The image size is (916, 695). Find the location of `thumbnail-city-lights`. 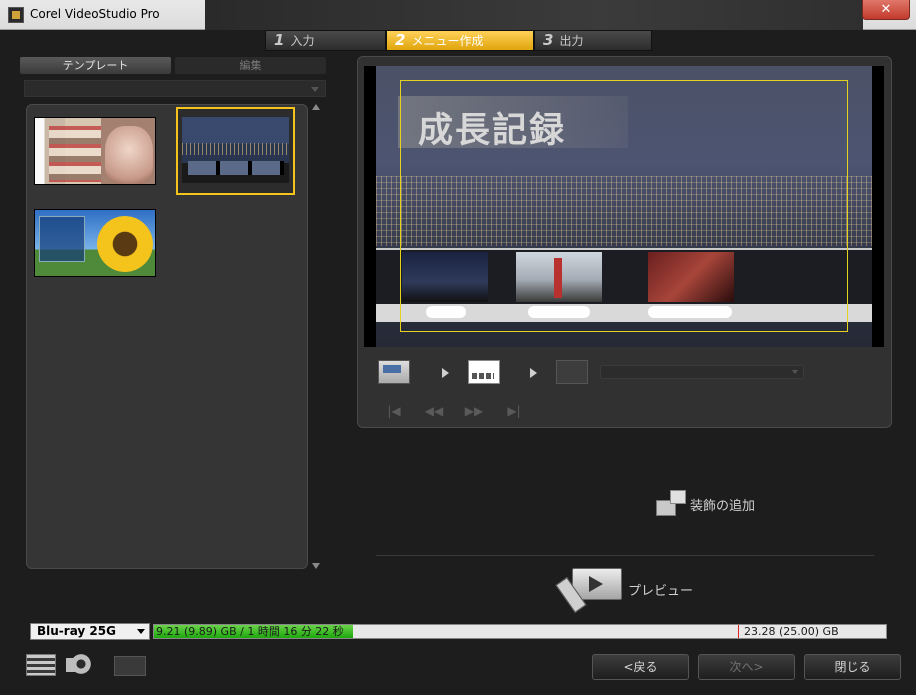

thumbnail-city-lights is located at coordinates (235, 149).